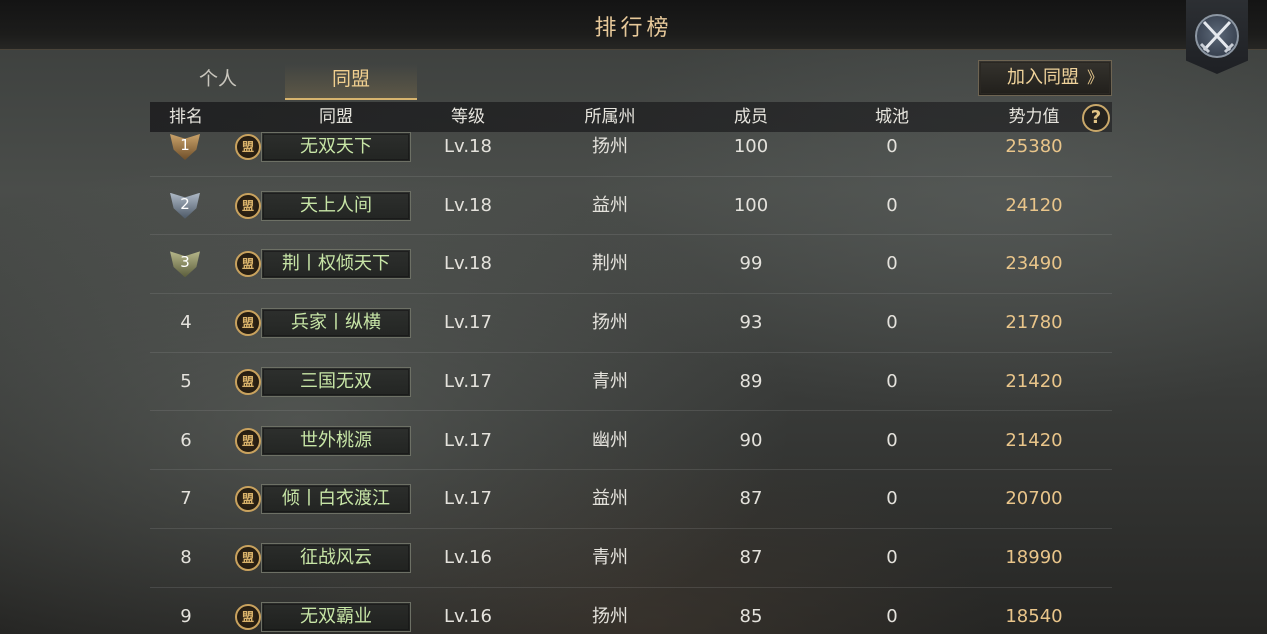 The width and height of the screenshot is (1267, 634). I want to click on table-row: 3 盟 荆丨权倾天下 Lv.18 荆州 99 0 23490, so click(631, 265).